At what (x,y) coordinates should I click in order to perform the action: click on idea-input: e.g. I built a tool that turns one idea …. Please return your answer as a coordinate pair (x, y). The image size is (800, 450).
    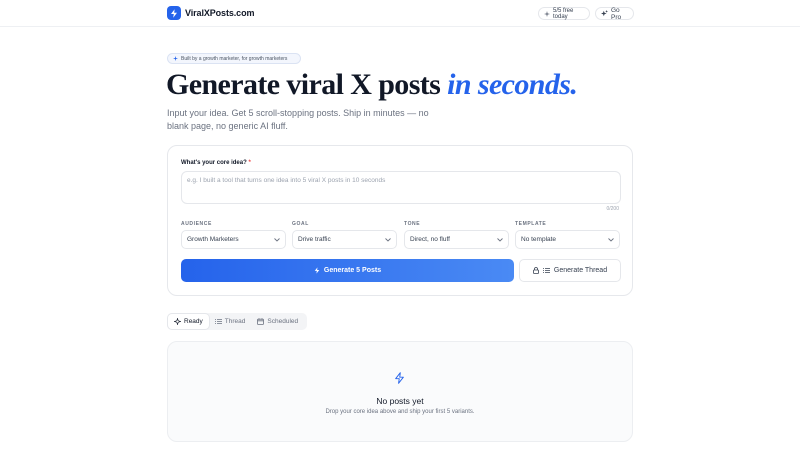
    Looking at the image, I should click on (401, 187).